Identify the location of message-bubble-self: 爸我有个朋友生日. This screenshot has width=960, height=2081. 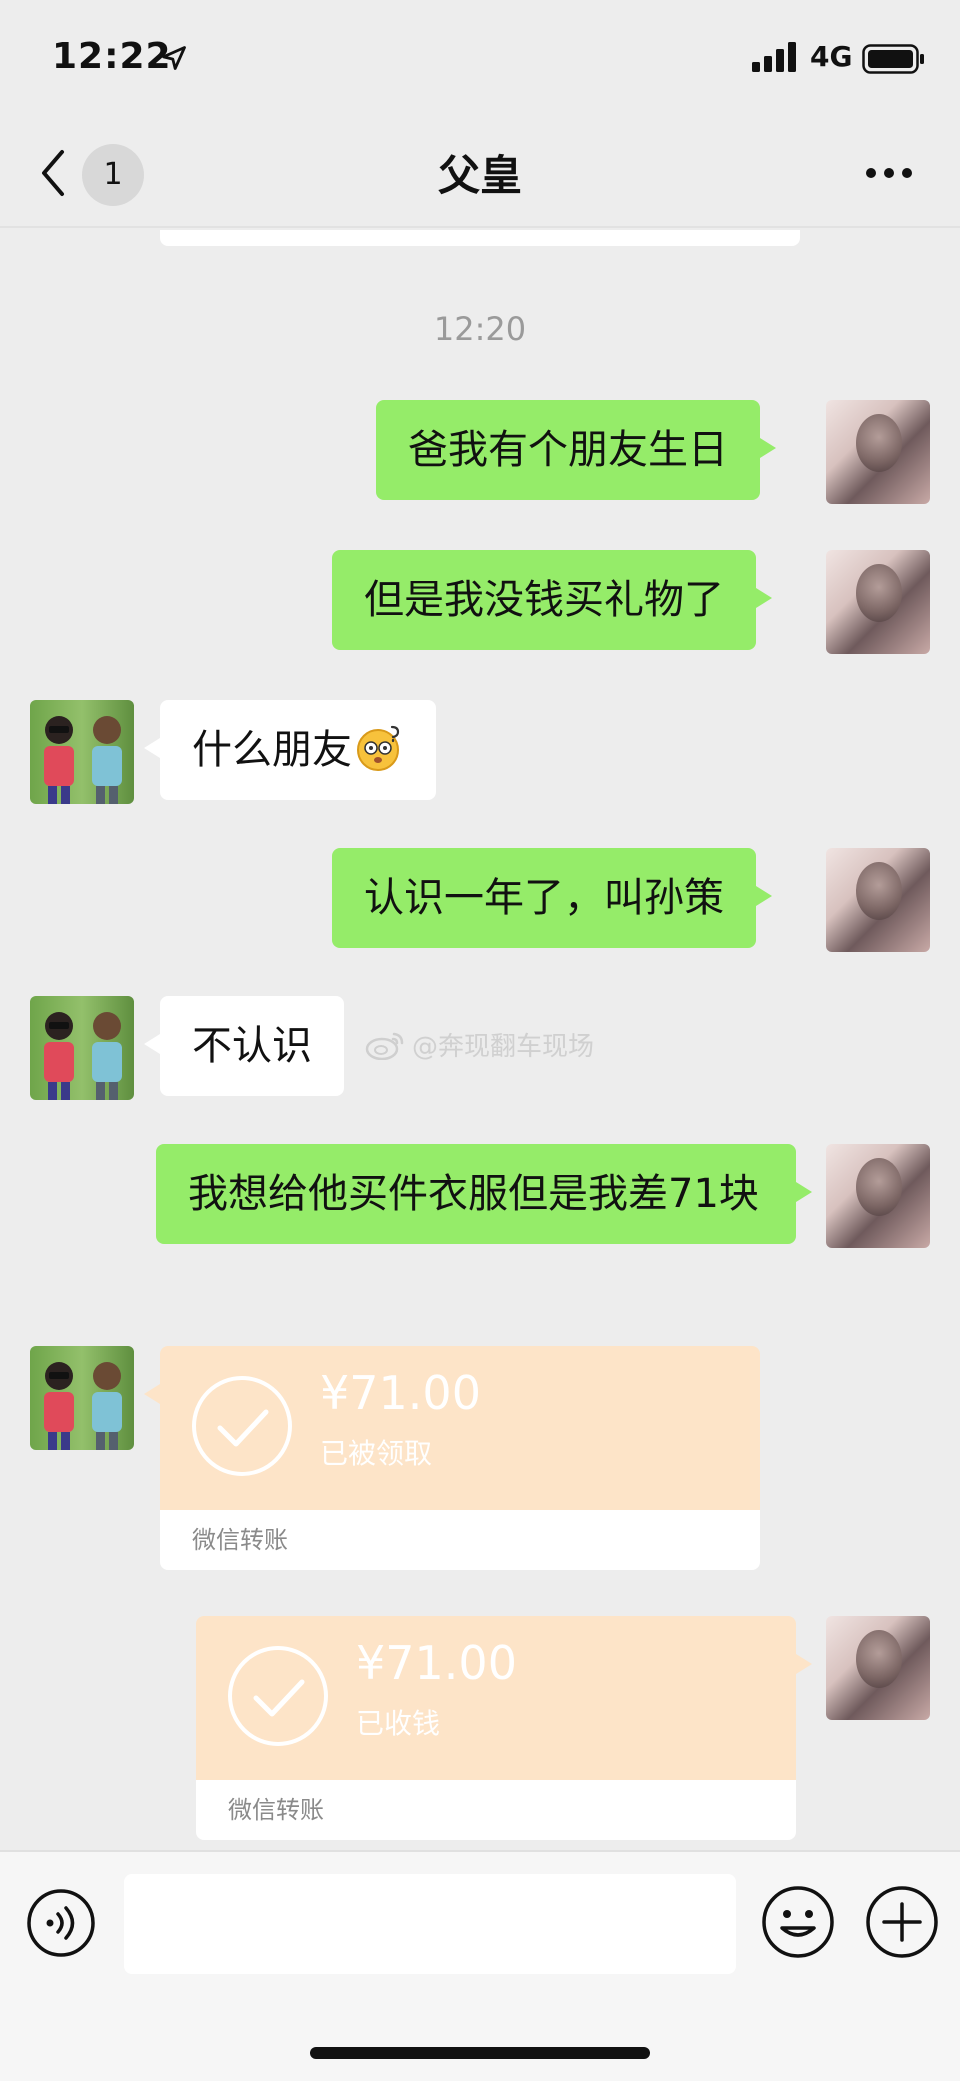
(576, 450).